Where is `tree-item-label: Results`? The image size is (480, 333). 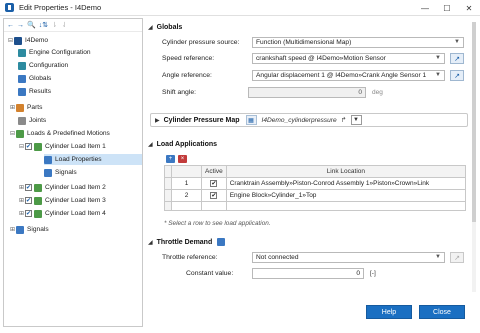
tree-item-label: Results is located at coordinates (40, 91).